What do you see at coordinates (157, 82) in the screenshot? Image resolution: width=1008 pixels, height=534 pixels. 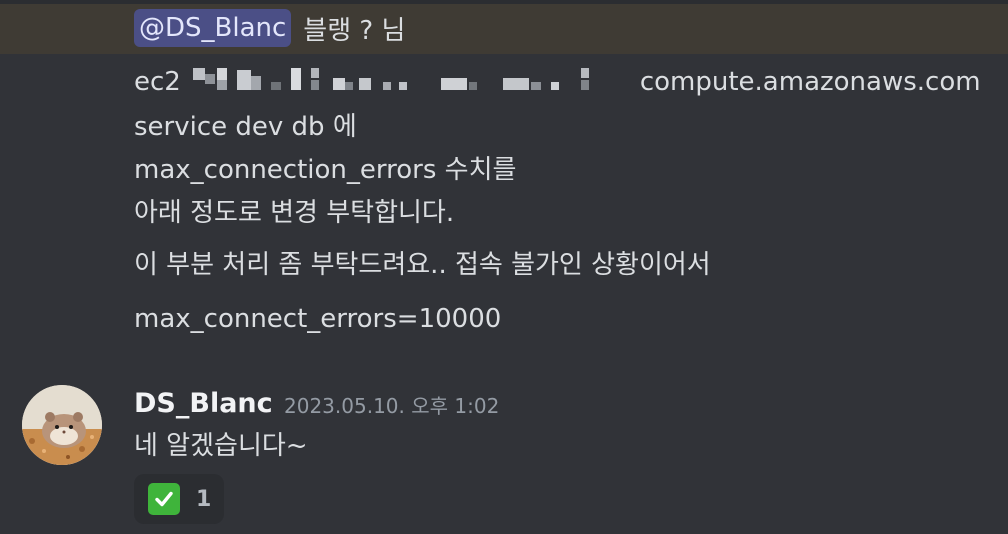 I see `host-prefix: ec2` at bounding box center [157, 82].